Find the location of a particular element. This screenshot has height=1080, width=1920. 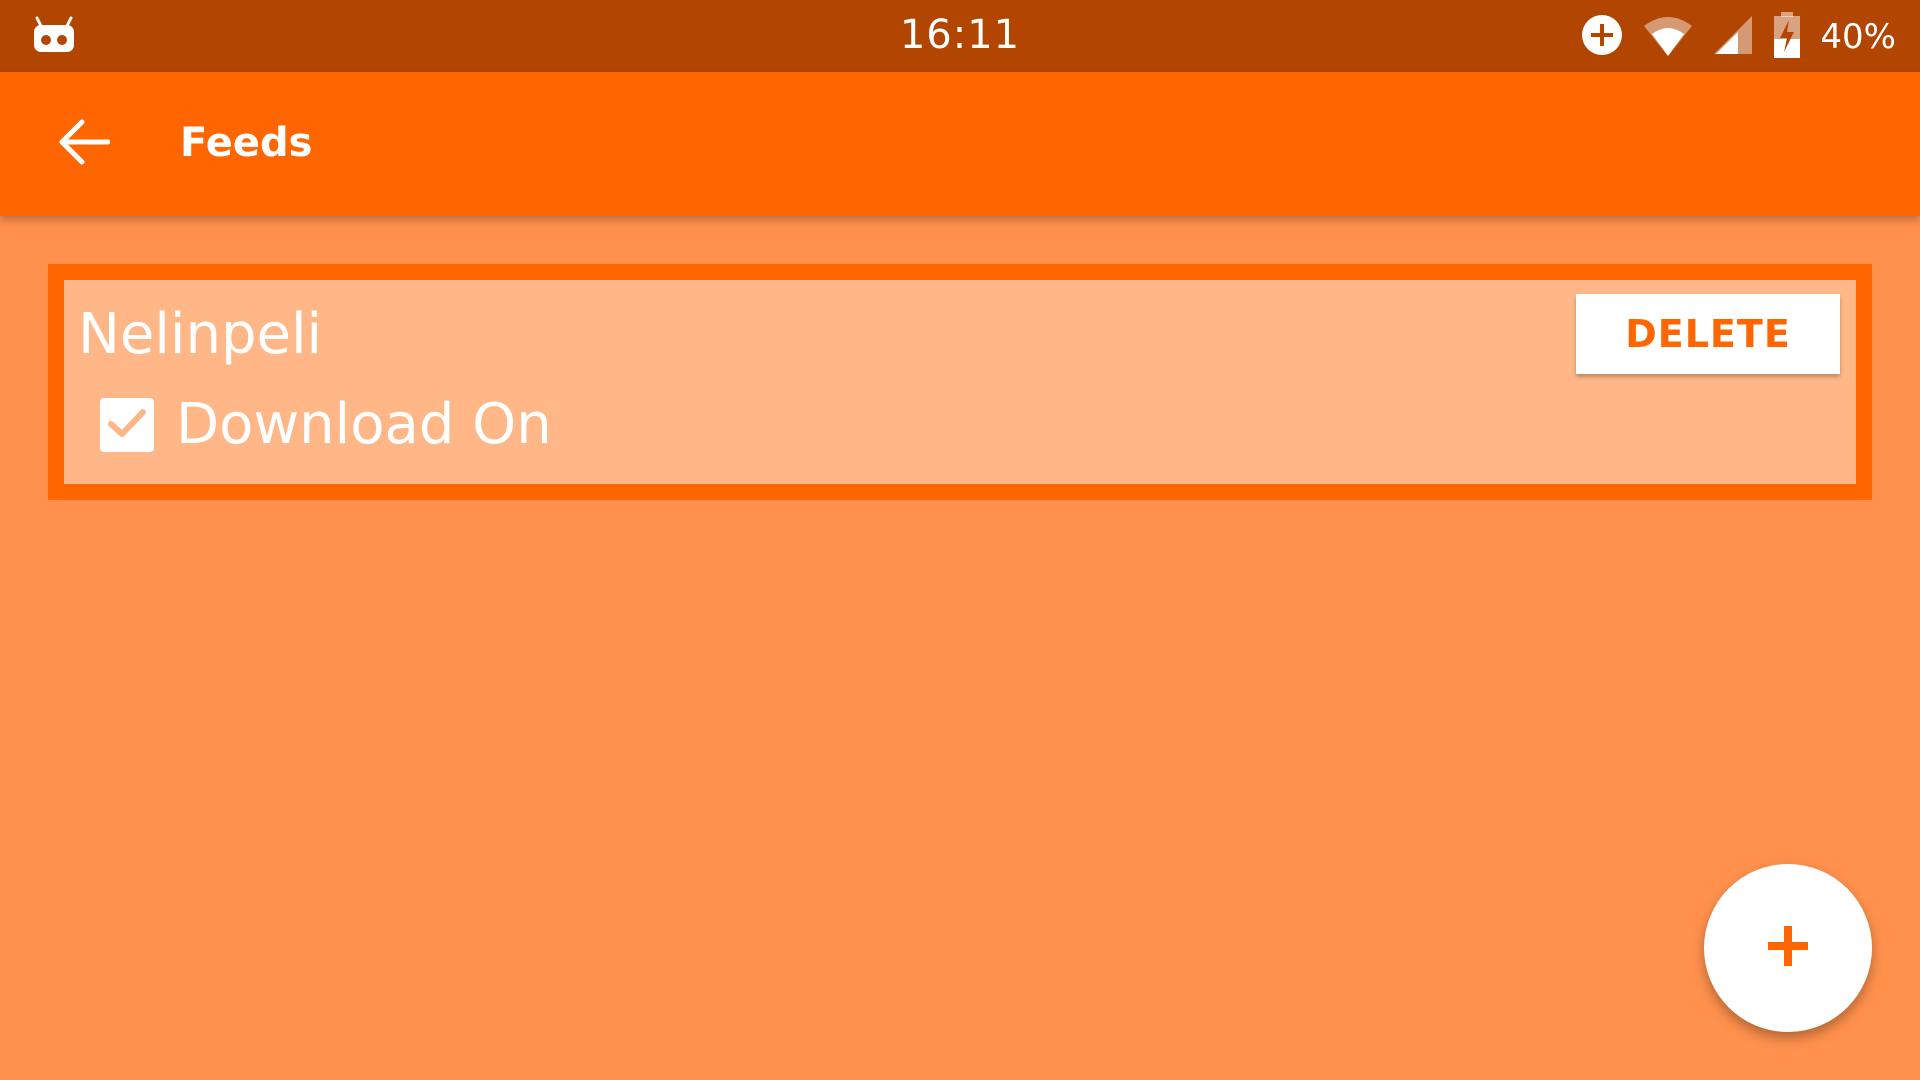

back-button is located at coordinates (84, 144).